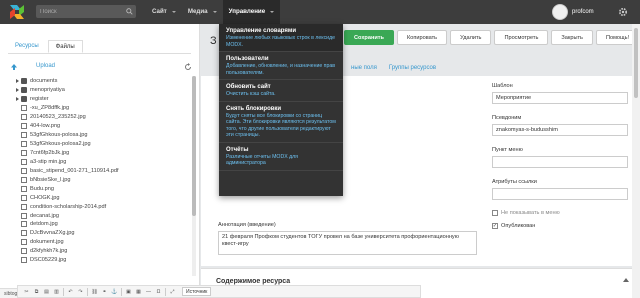  I want to click on file-tree-scrollbar, so click(194, 176).